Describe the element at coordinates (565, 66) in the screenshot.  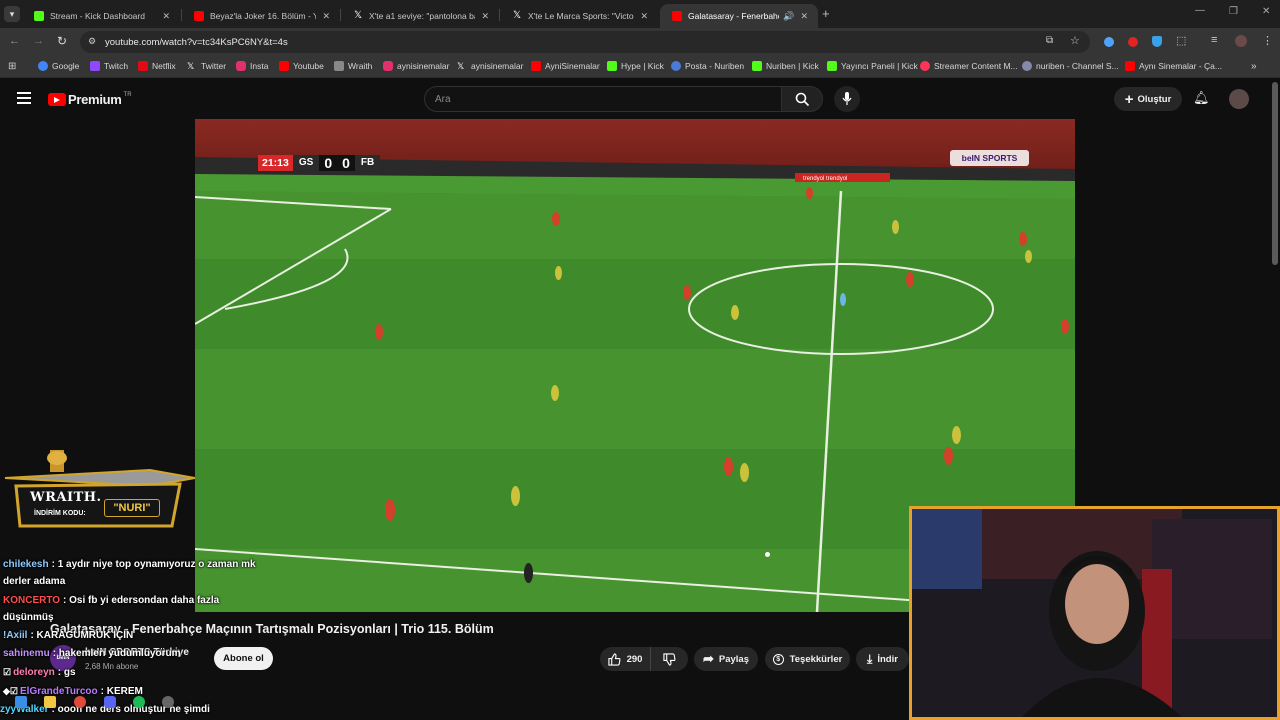
I see `bookmark-aynisinemalar-yt: AyniSinemalar` at that location.